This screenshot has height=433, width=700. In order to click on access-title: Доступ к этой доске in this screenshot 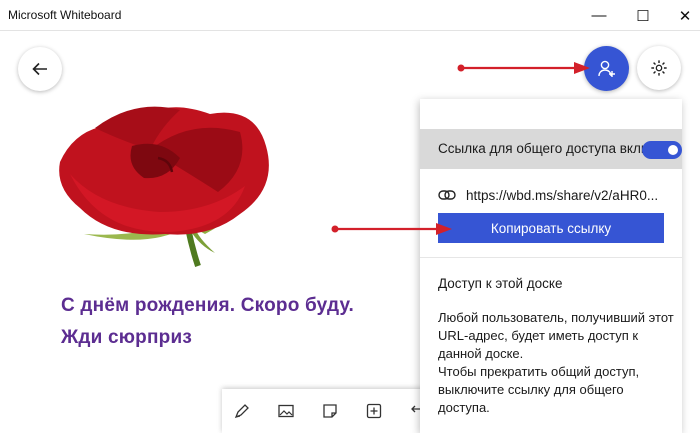, I will do `click(500, 283)`.